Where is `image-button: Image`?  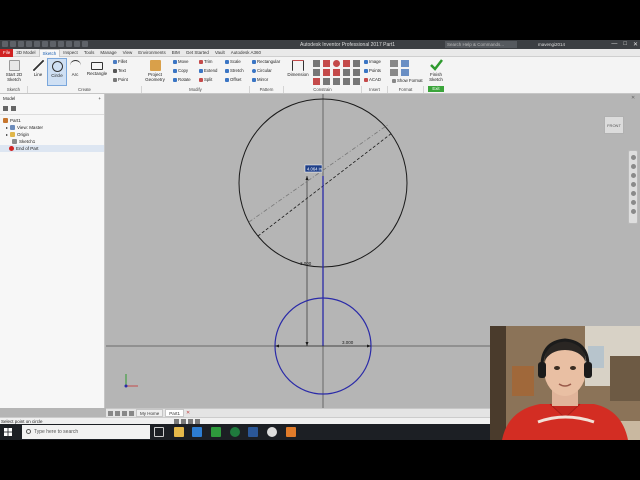 image-button: Image is located at coordinates (372, 61).